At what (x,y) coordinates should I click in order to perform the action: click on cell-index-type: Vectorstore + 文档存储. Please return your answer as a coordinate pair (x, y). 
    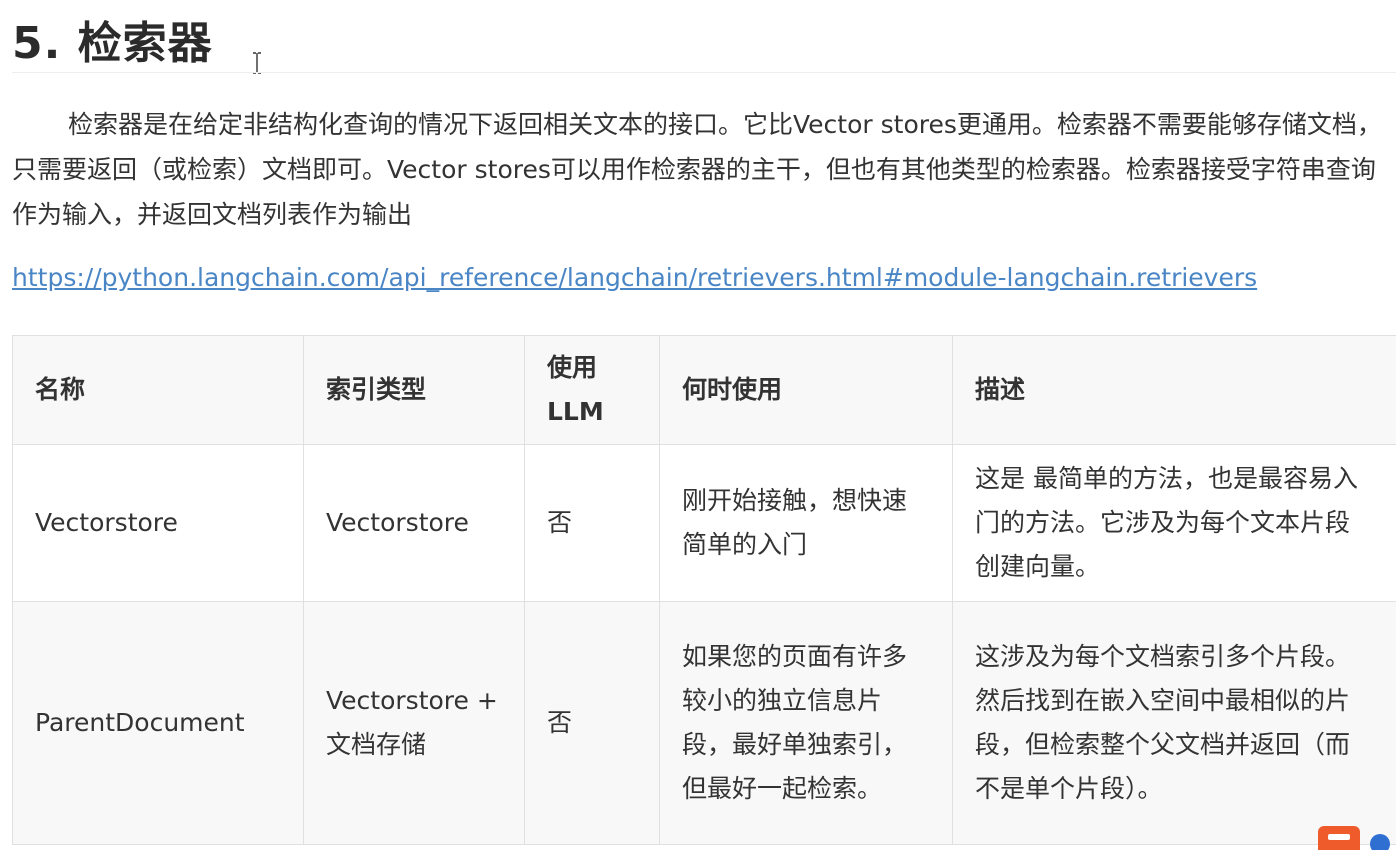
    Looking at the image, I should click on (414, 723).